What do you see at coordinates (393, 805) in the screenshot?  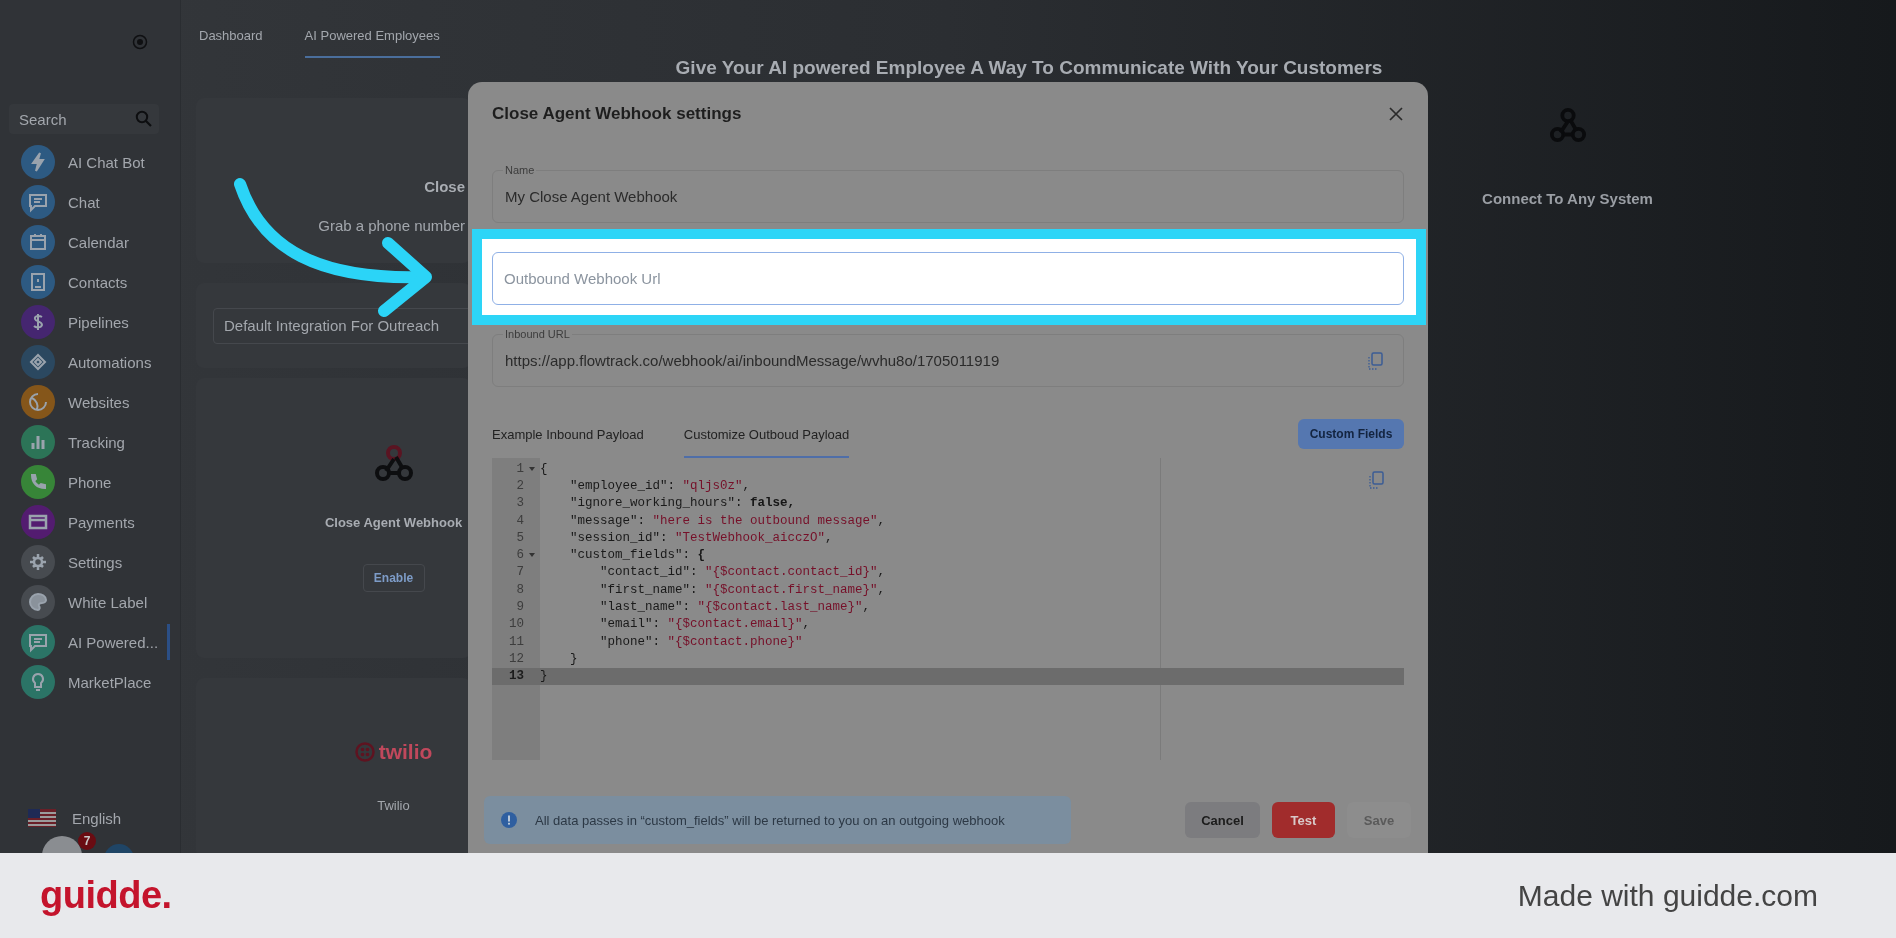 I see `card-title: Twilio` at bounding box center [393, 805].